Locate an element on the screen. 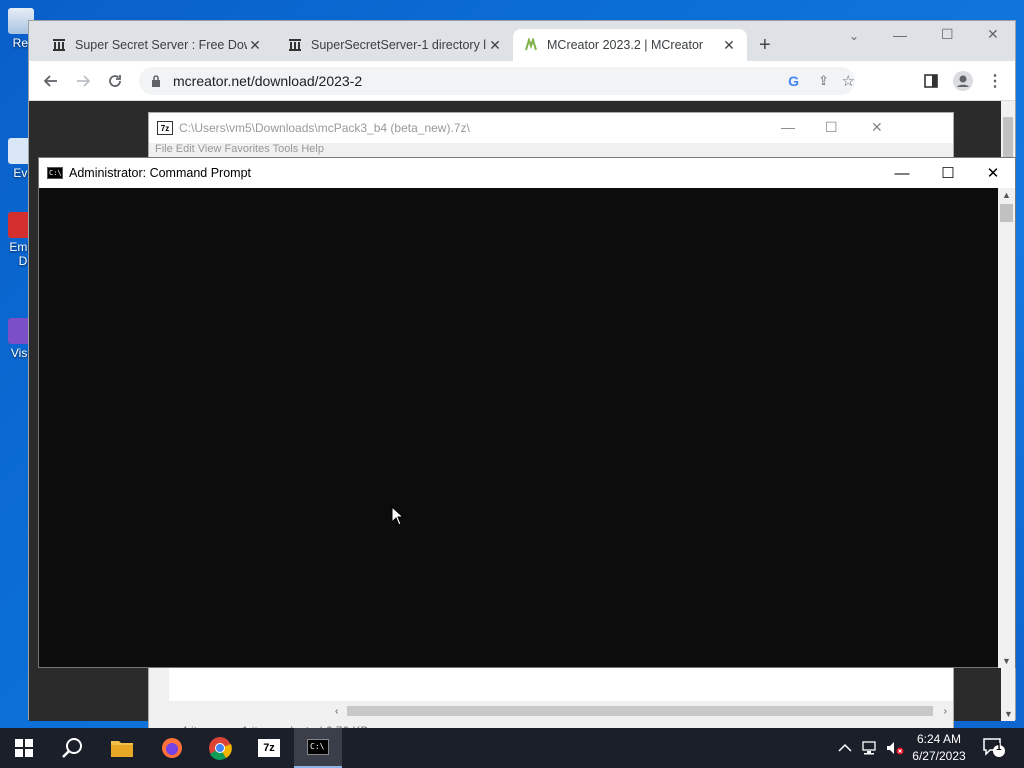  close-window-icon: ✕ is located at coordinates (993, 34).